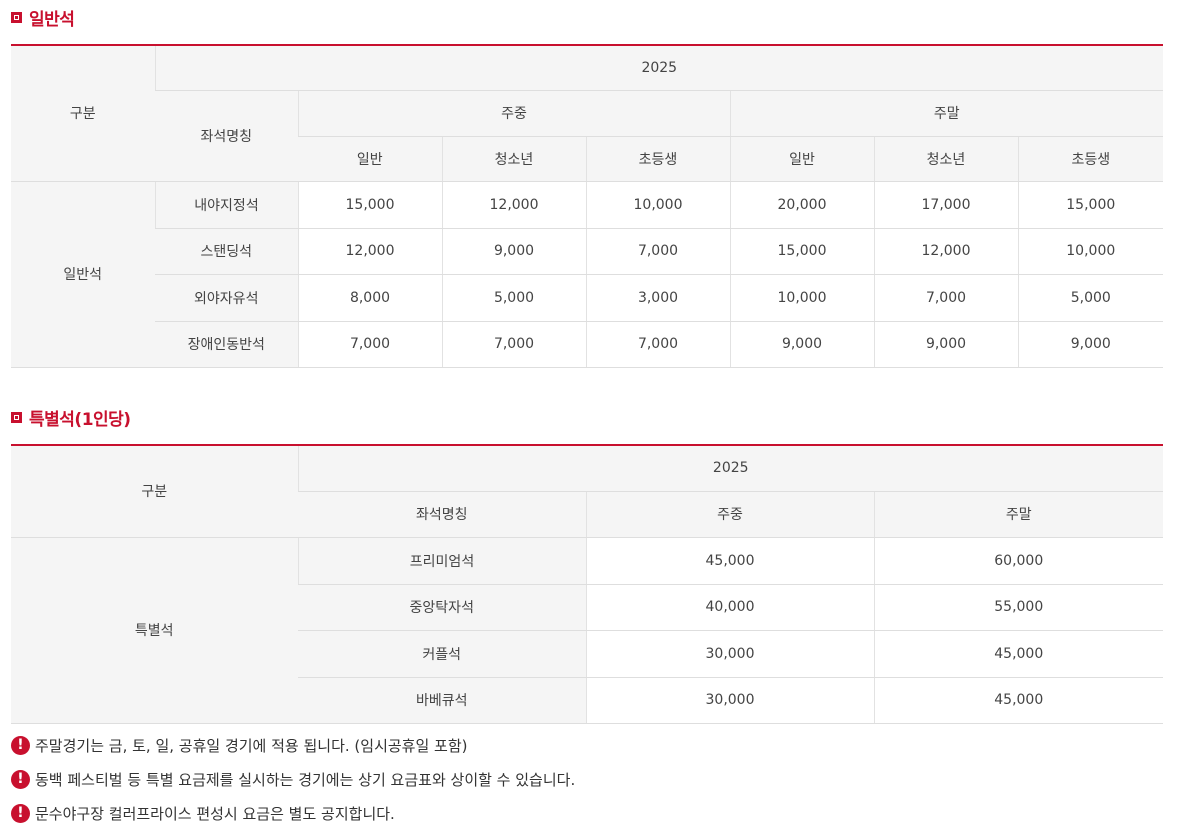 The image size is (1183, 830). Describe the element at coordinates (441, 561) in the screenshot. I see `seat-name: 프리미엄석` at that location.